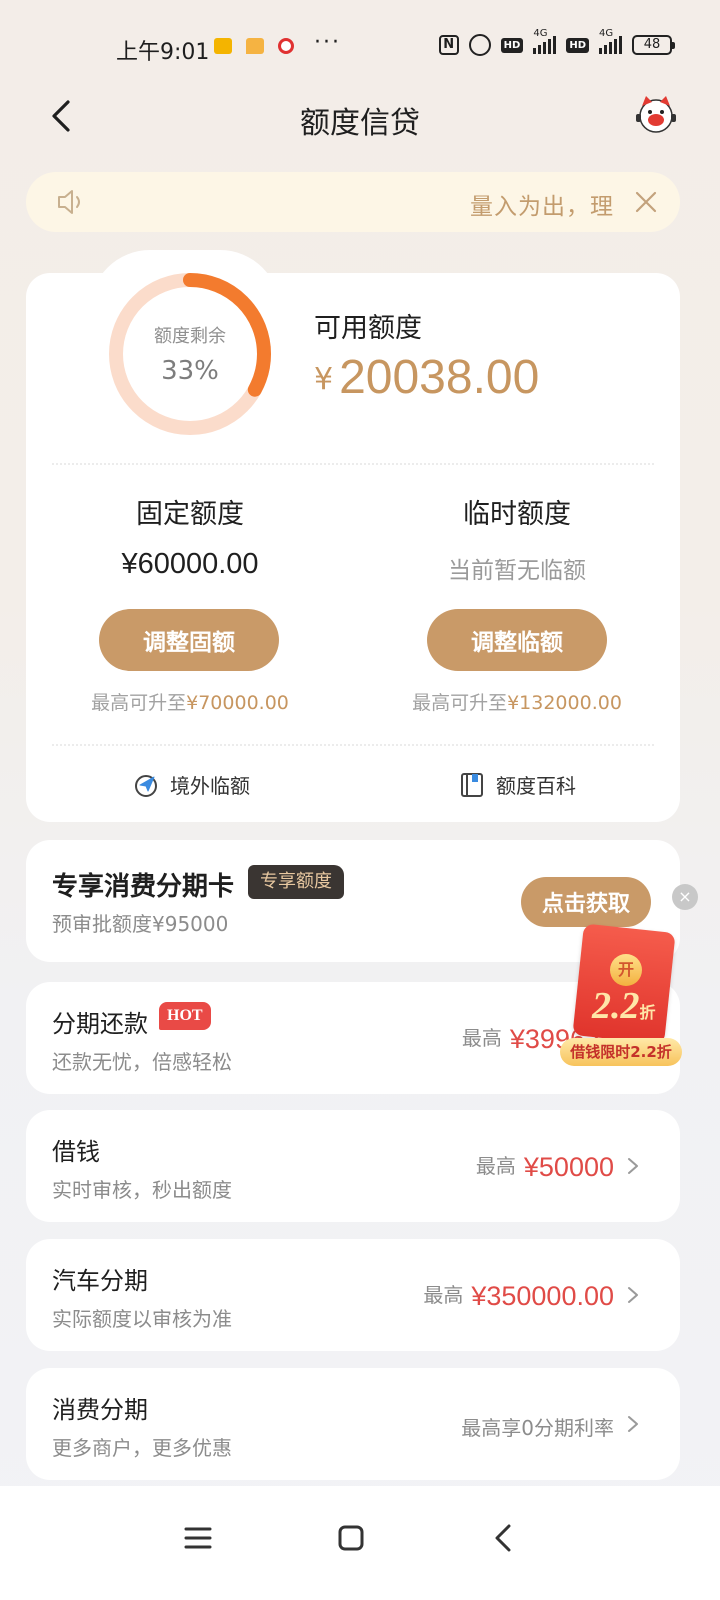 Image resolution: width=720 pixels, height=1600 pixels. What do you see at coordinates (190, 354) in the screenshot?
I see `quota-ring` at bounding box center [190, 354].